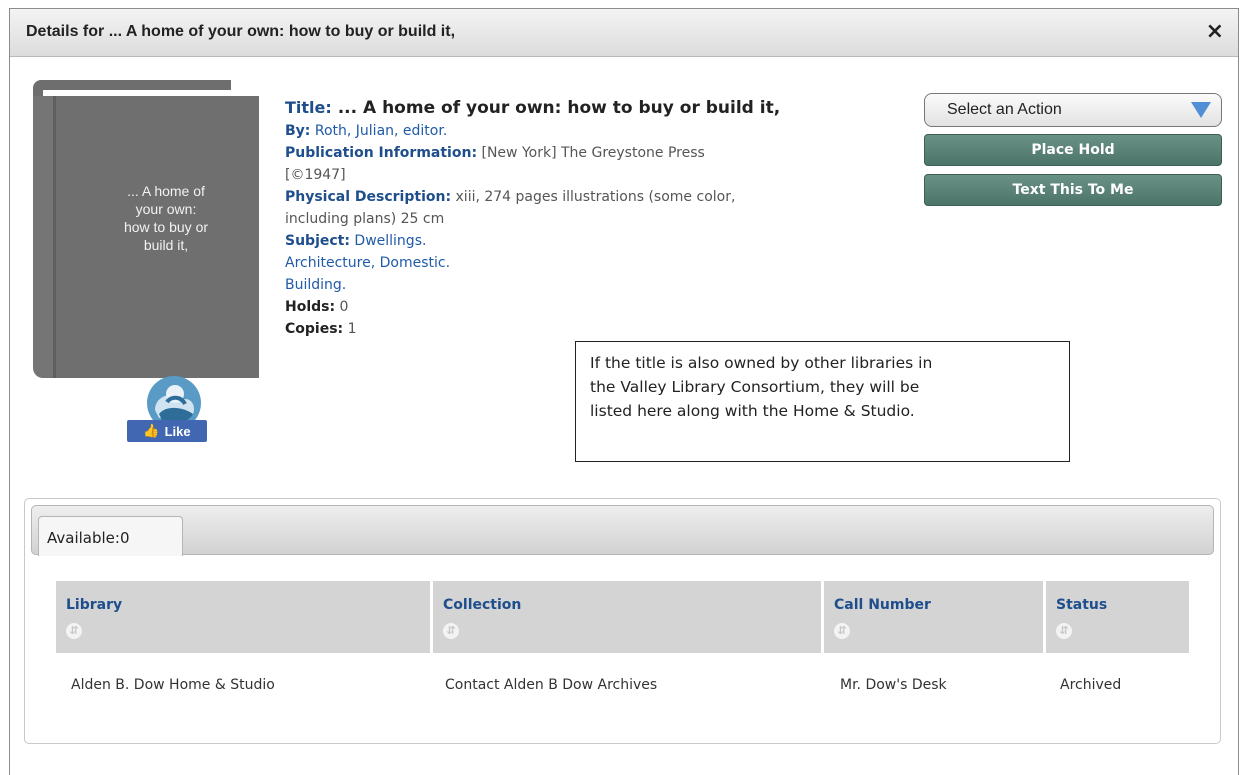 The width and height of the screenshot is (1247, 775). Describe the element at coordinates (1201, 110) in the screenshot. I see `dropdown-arrow-icon` at that location.